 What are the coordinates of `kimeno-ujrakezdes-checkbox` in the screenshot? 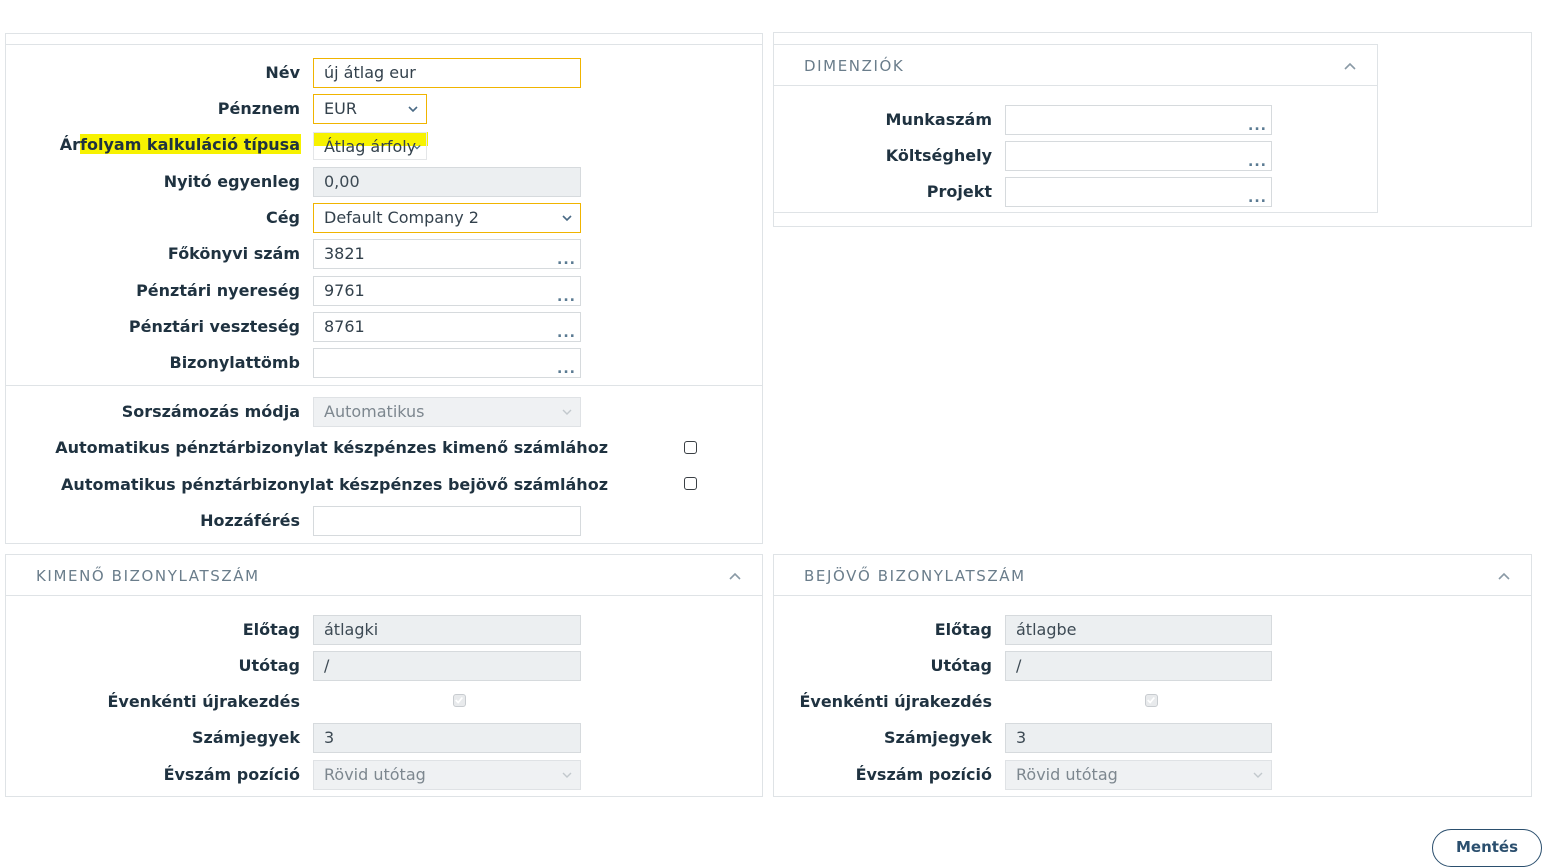 It's located at (459, 700).